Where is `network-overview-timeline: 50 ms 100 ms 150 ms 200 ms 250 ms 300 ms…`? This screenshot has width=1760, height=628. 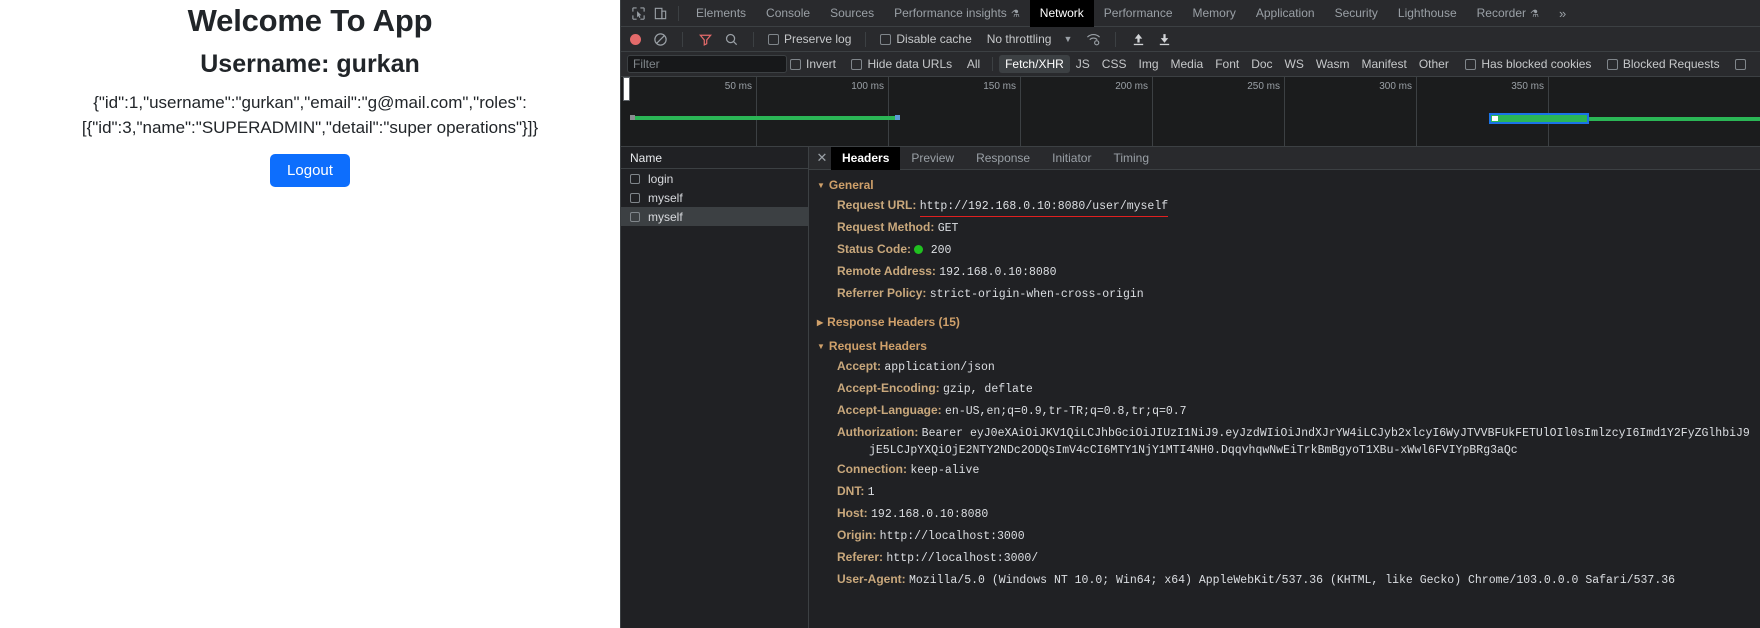
network-overview-timeline: 50 ms 100 ms 150 ms 200 ms 250 ms 300 ms… is located at coordinates (1190, 112).